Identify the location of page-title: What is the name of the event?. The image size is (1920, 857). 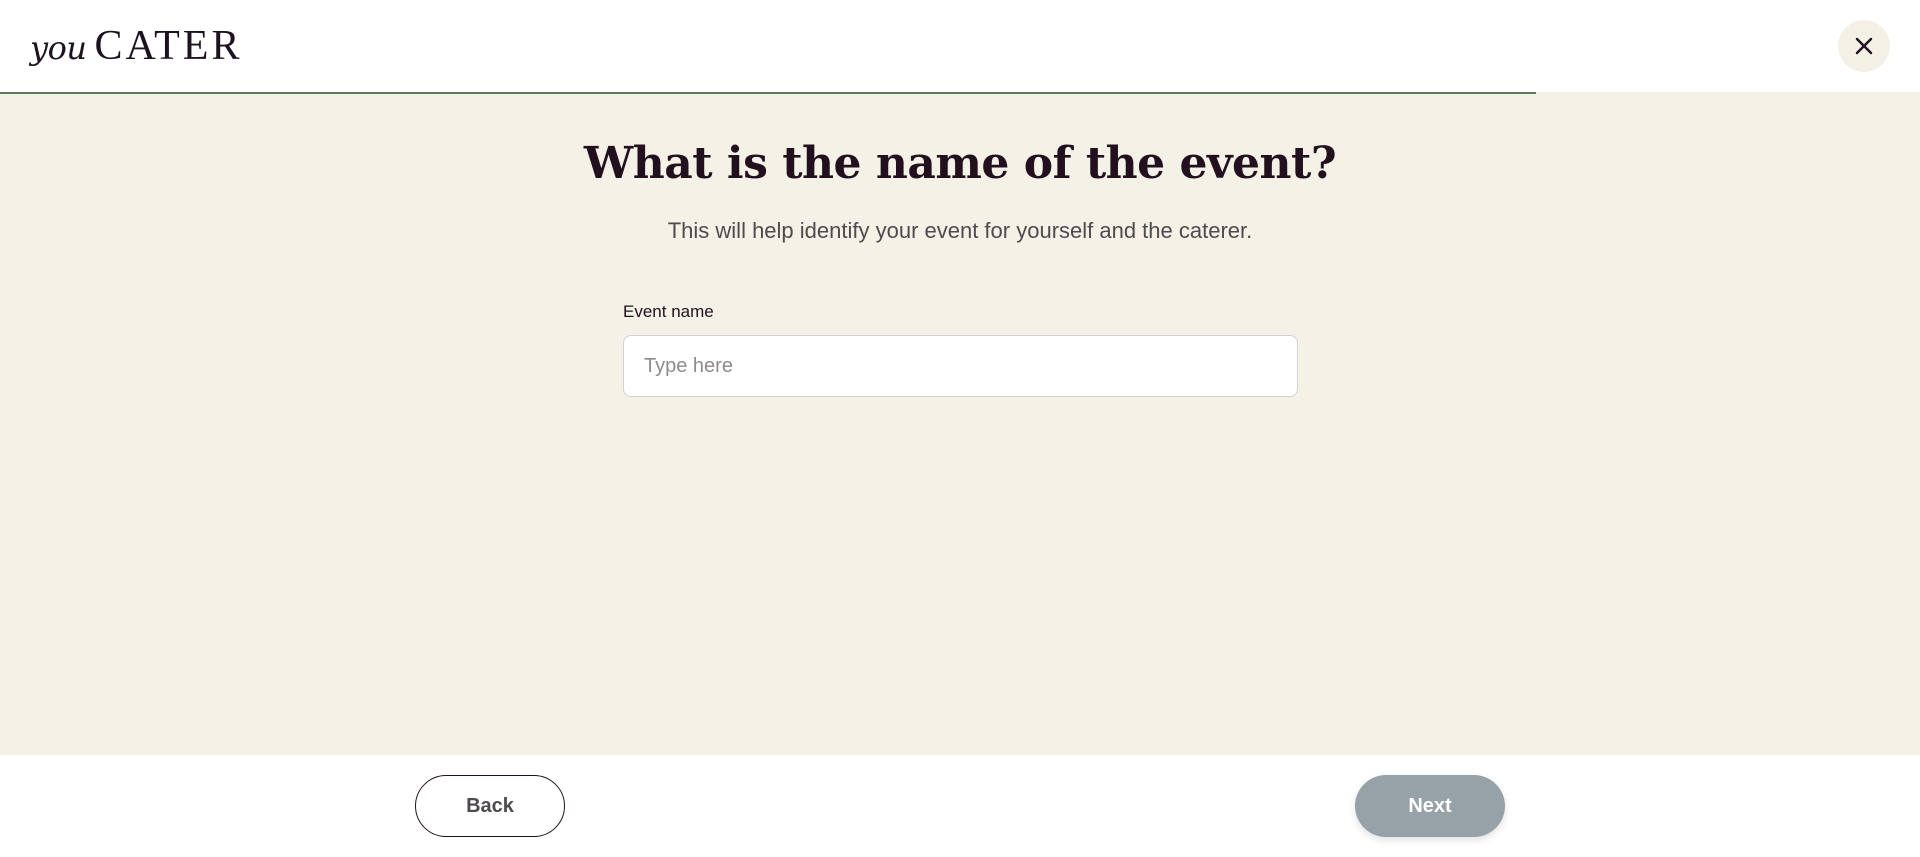
(960, 163).